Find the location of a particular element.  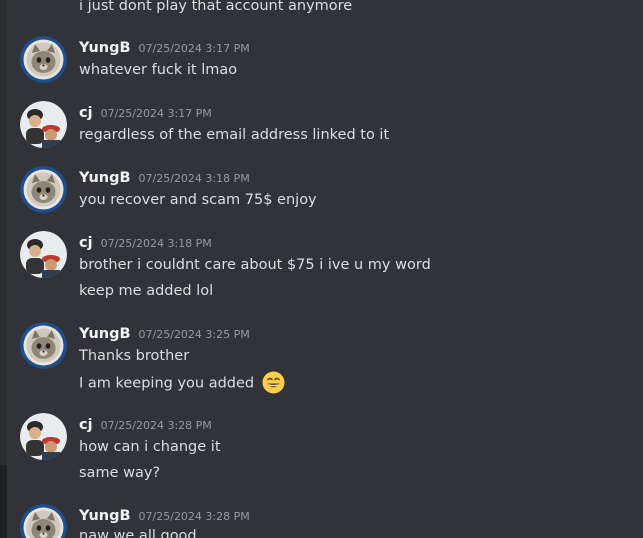

message-text: how can i change it is located at coordinates (150, 447).